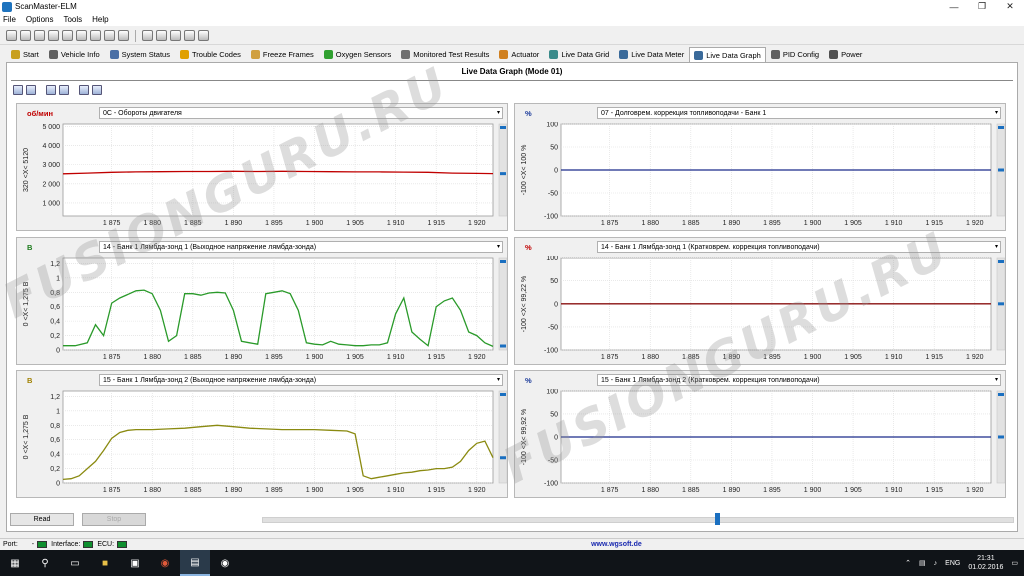 Image resolution: width=1024 pixels, height=576 pixels. Describe the element at coordinates (114, 519) in the screenshot. I see `stop-button: Stop` at that location.